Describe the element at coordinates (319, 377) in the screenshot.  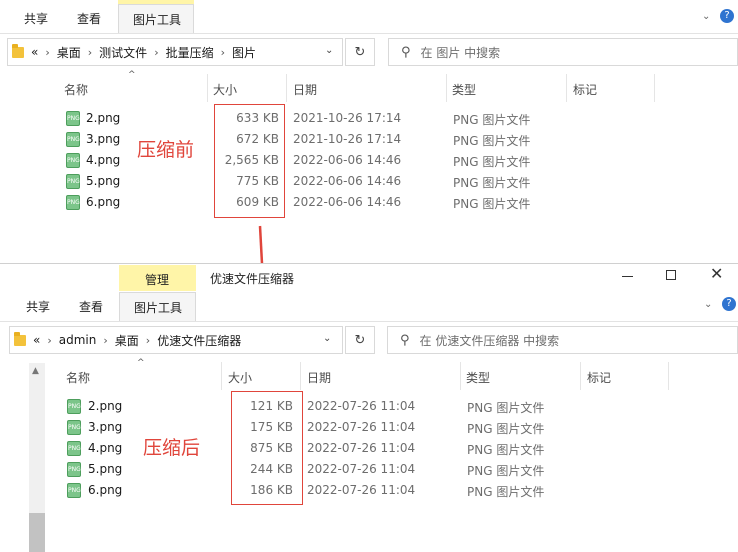
I see `bottom-col-date: 日期` at that location.